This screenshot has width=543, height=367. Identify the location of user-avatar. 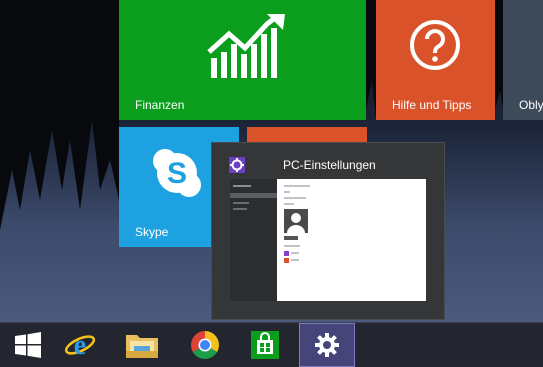
(296, 221).